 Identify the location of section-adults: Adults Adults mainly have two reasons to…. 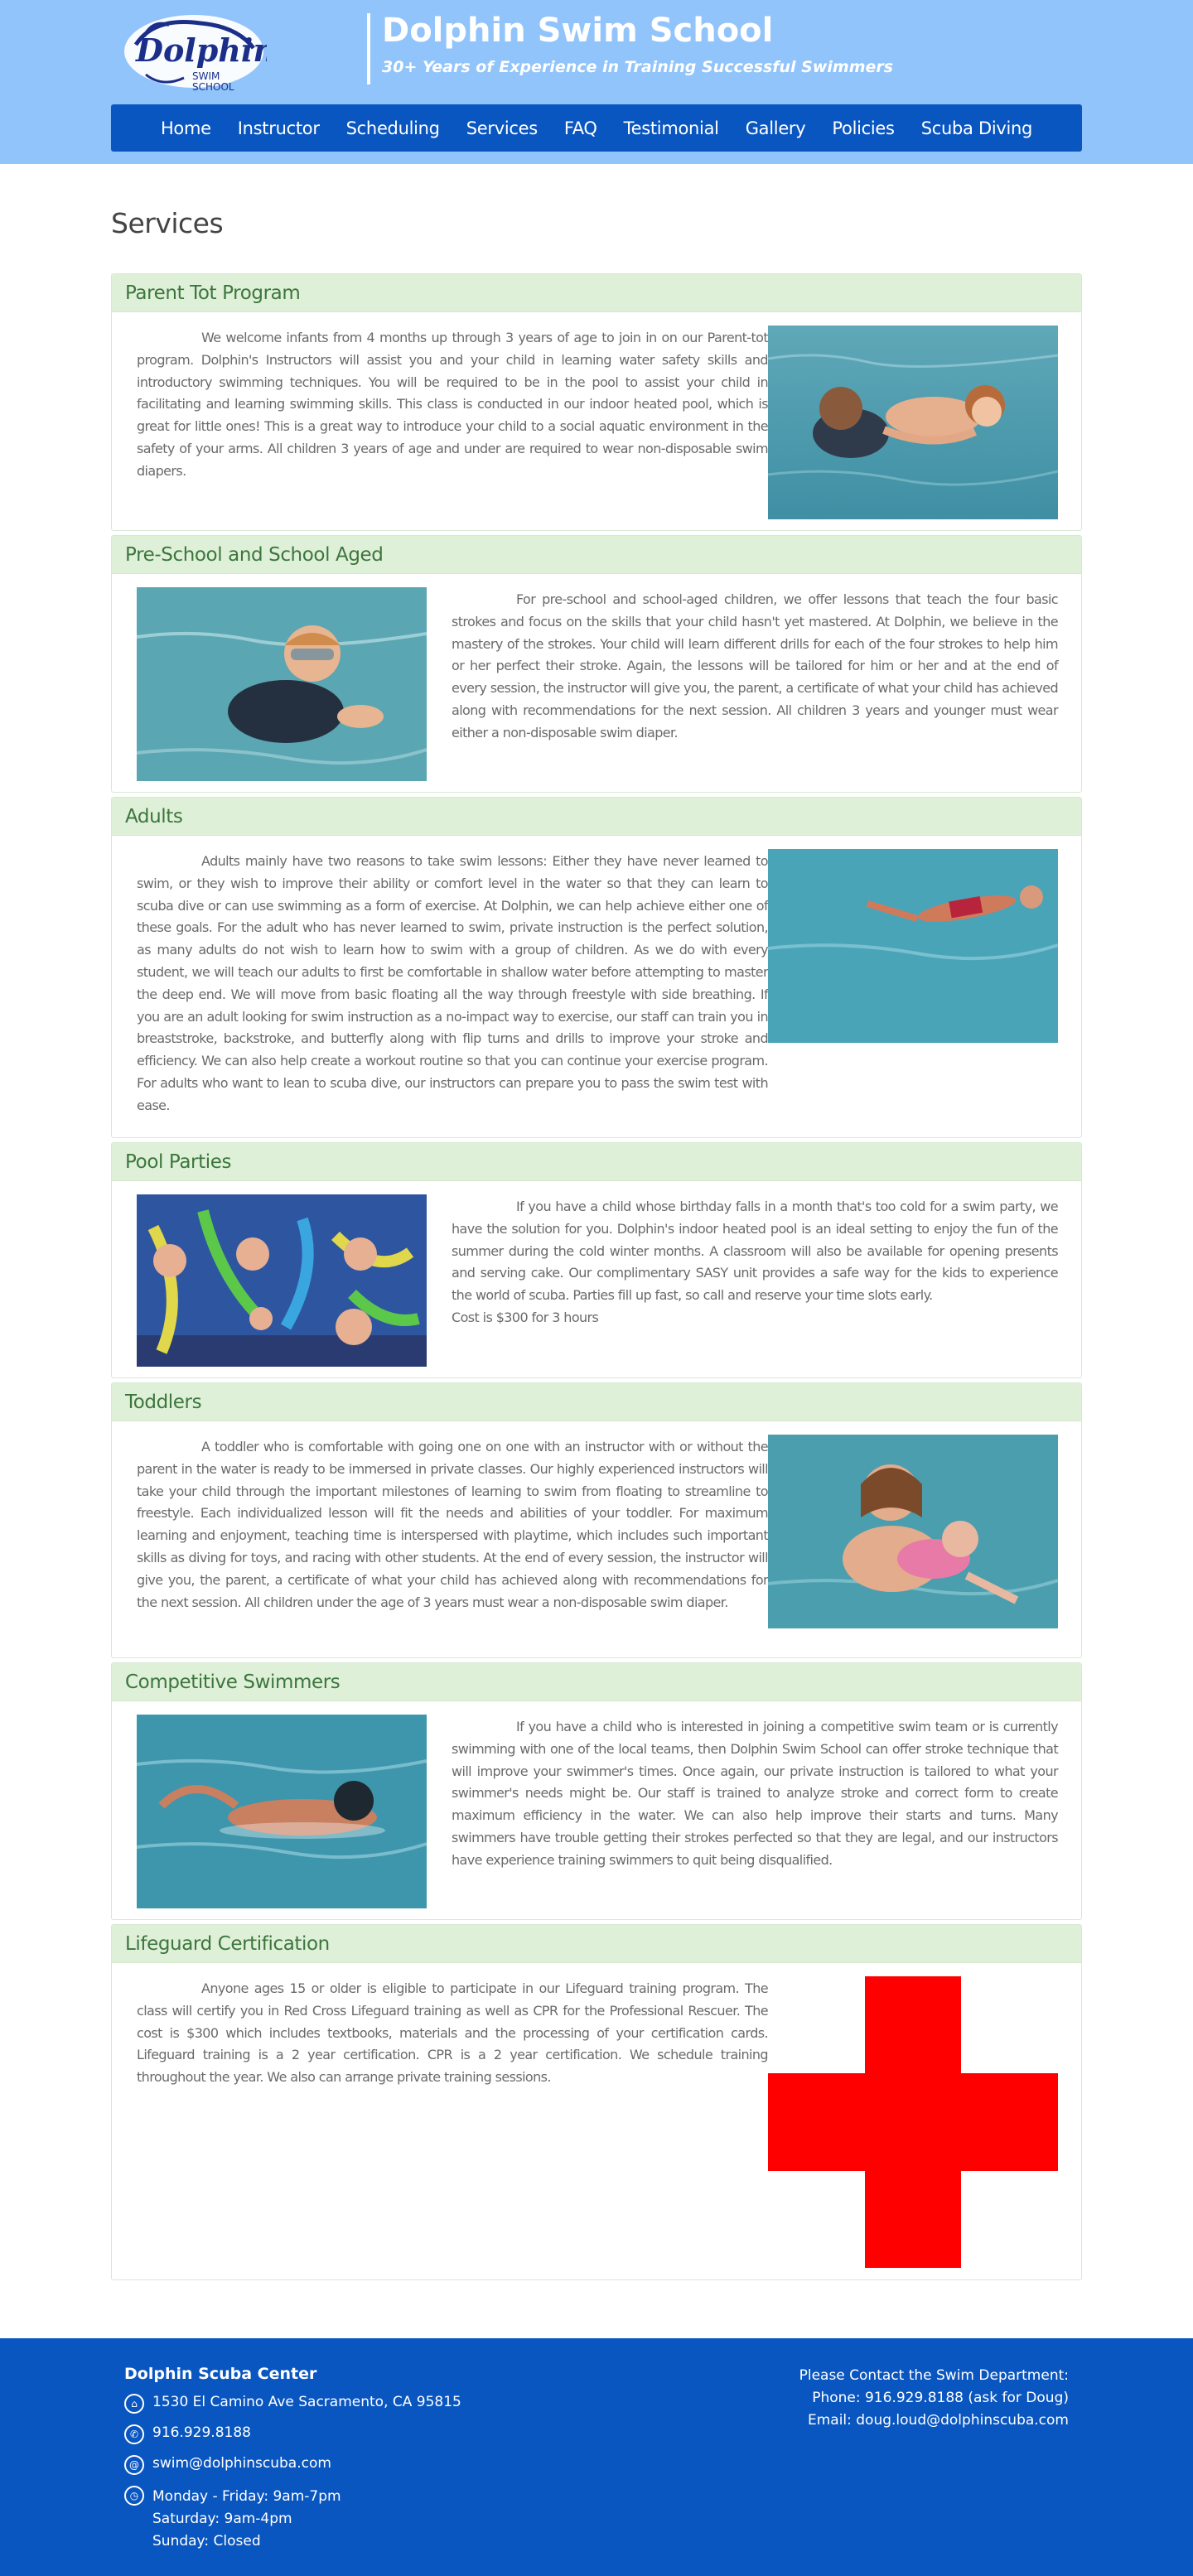
(596, 967).